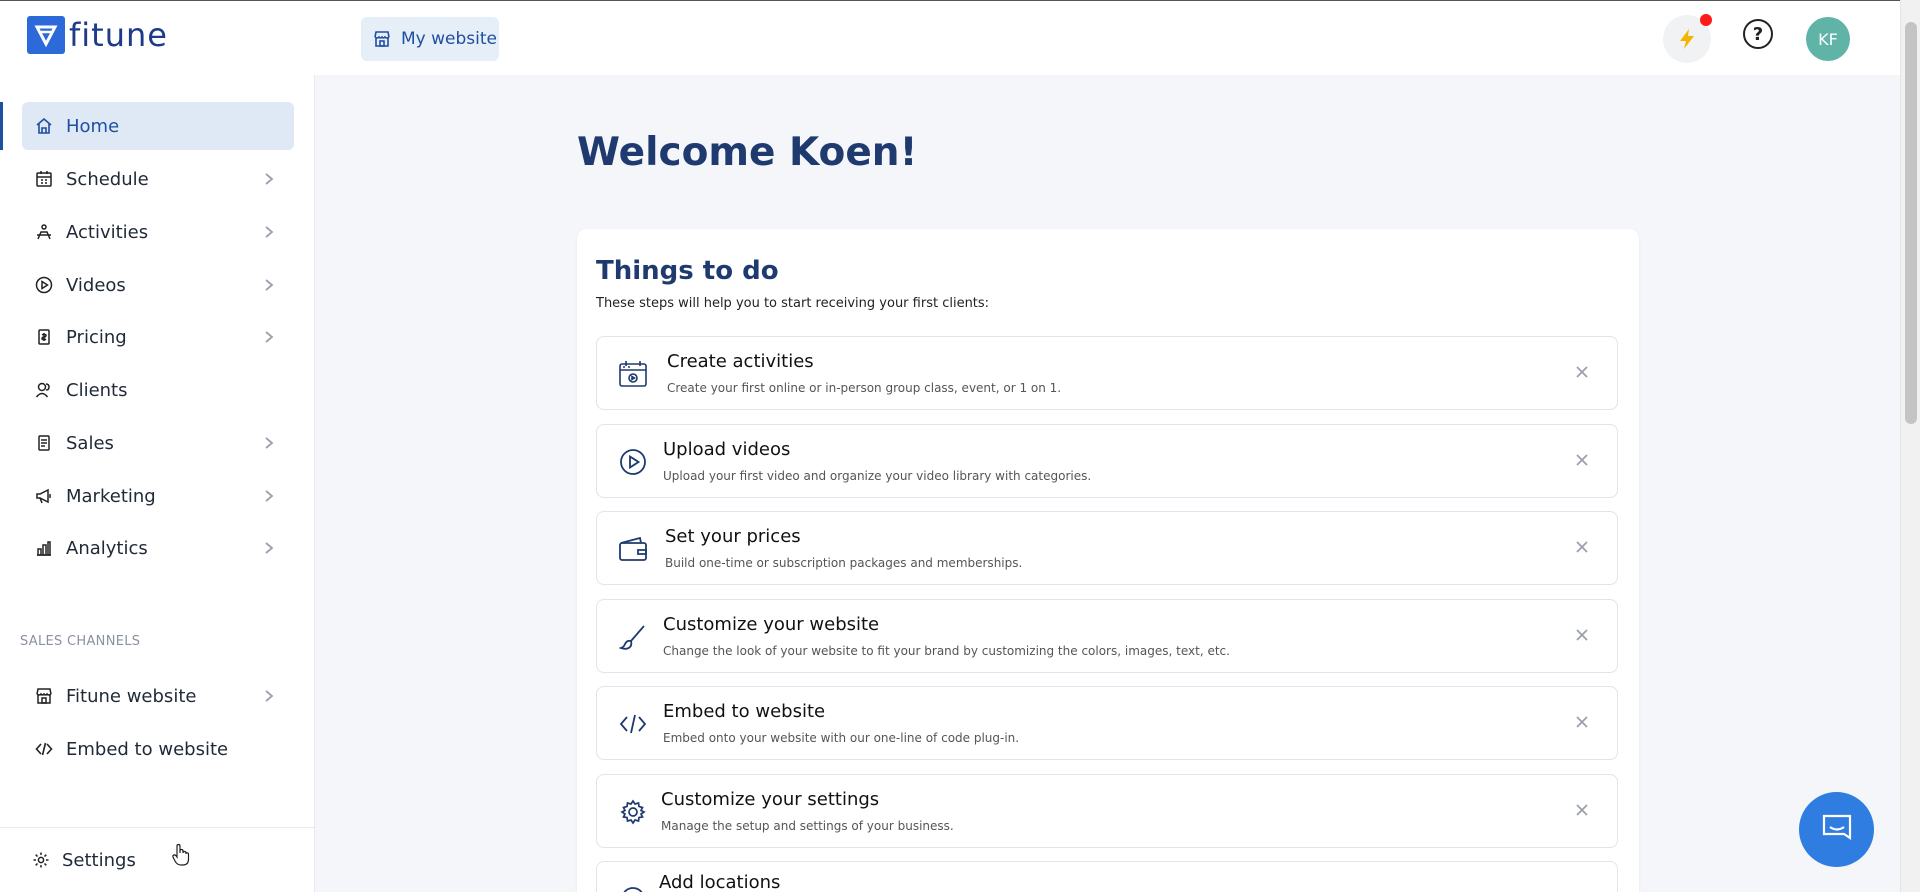 Image resolution: width=1920 pixels, height=892 pixels. Describe the element at coordinates (158, 285) in the screenshot. I see `sidebar-item-videos: Videos` at that location.